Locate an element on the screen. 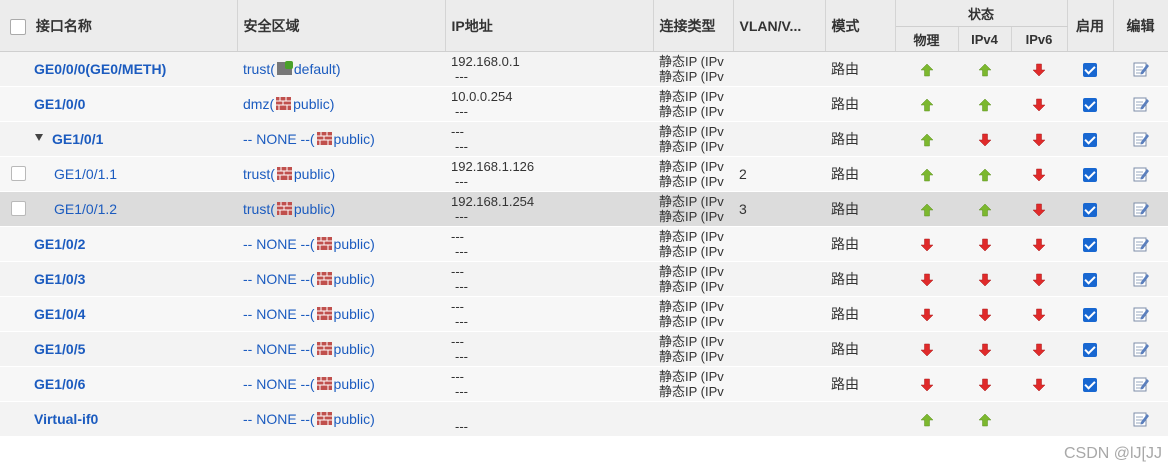 This screenshot has height=469, width=1168. mode-cell: 路由 is located at coordinates (860, 104).